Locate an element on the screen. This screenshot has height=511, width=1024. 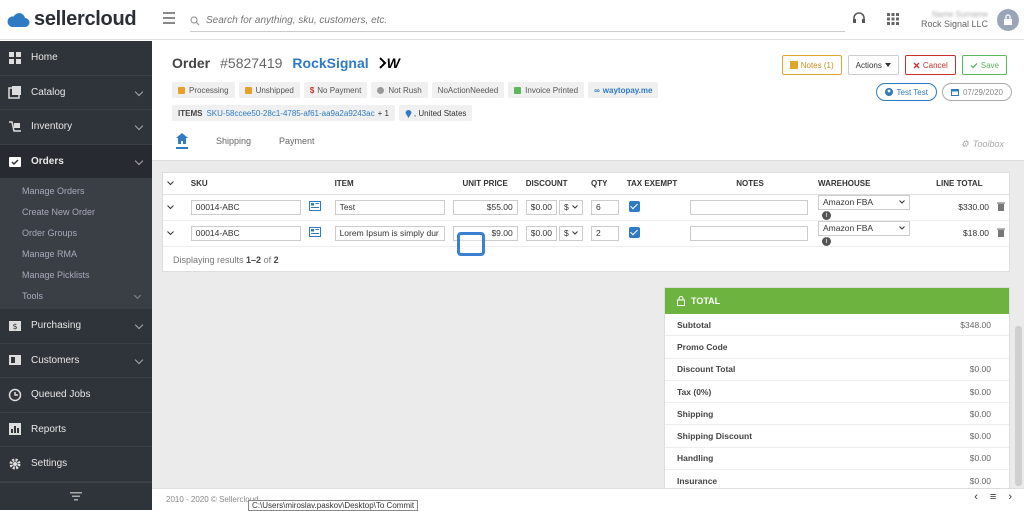
channel-mark-icon is located at coordinates (382, 63).